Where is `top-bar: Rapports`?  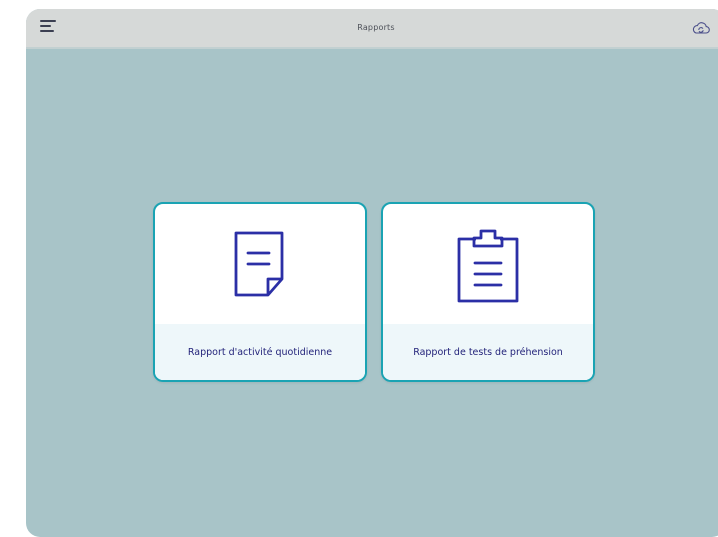
top-bar: Rapports is located at coordinates (372, 29).